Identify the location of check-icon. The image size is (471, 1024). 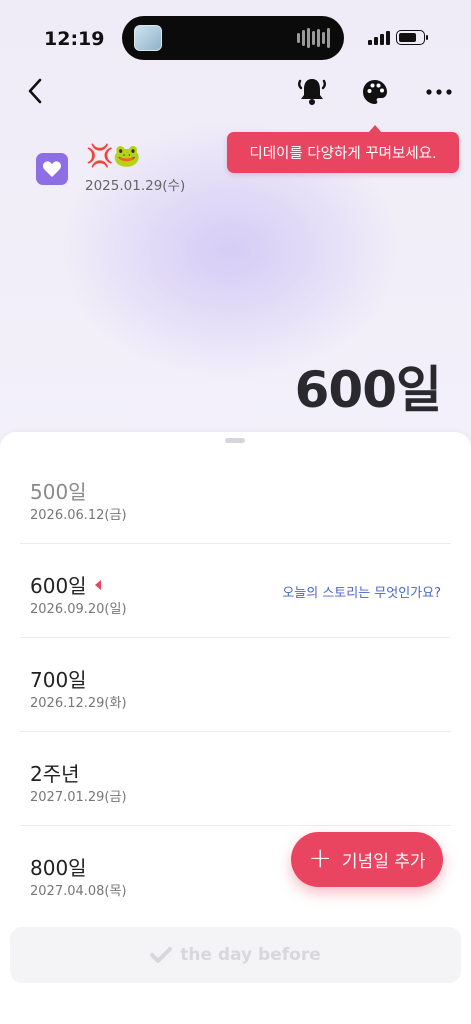
(161, 955).